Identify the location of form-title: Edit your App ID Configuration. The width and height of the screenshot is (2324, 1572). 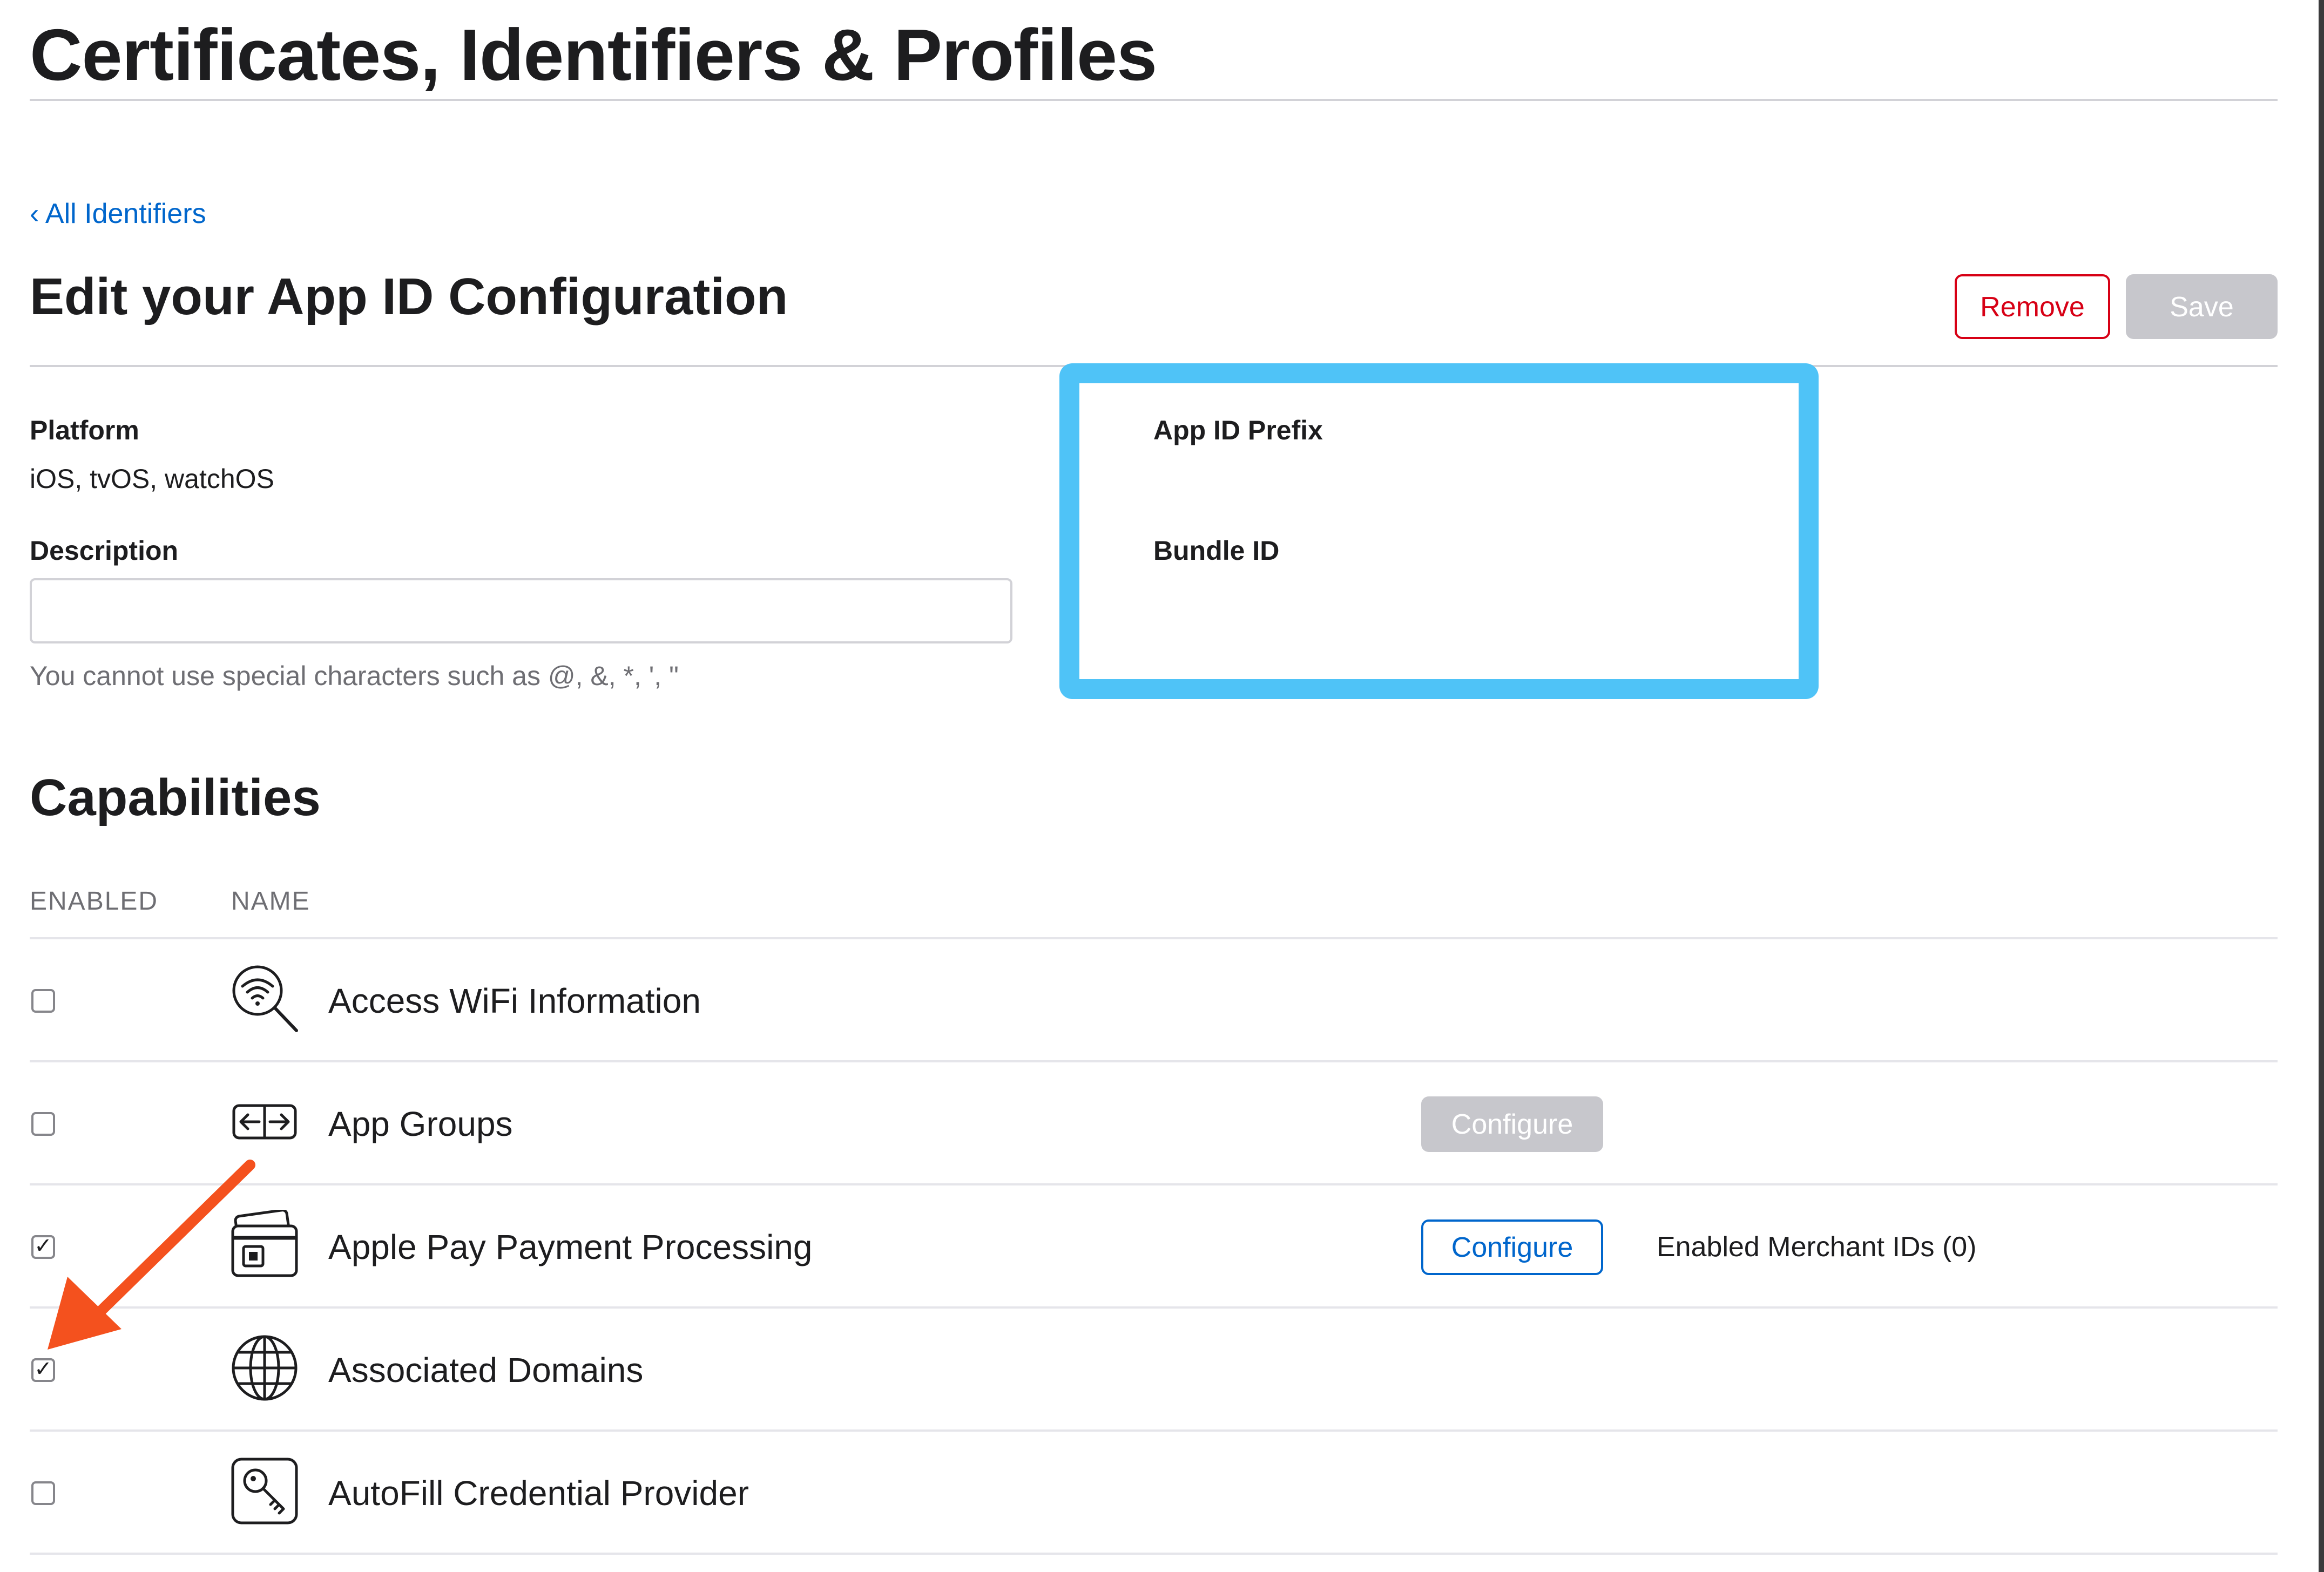
(409, 297).